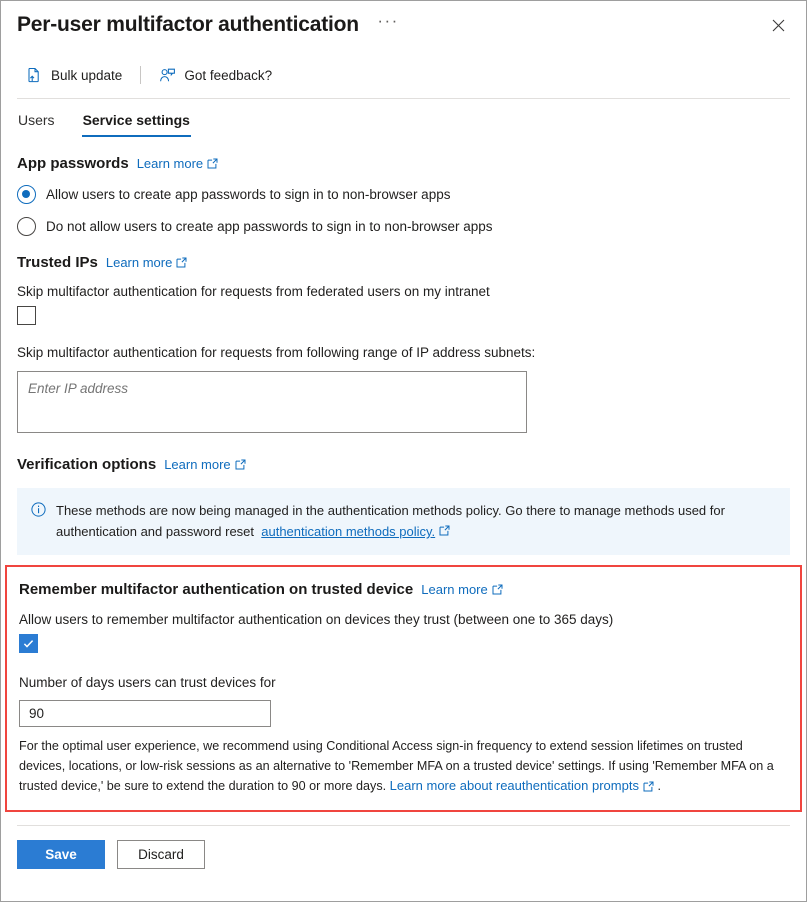 The width and height of the screenshot is (807, 902). What do you see at coordinates (161, 854) in the screenshot?
I see `discard-button: Discard` at bounding box center [161, 854].